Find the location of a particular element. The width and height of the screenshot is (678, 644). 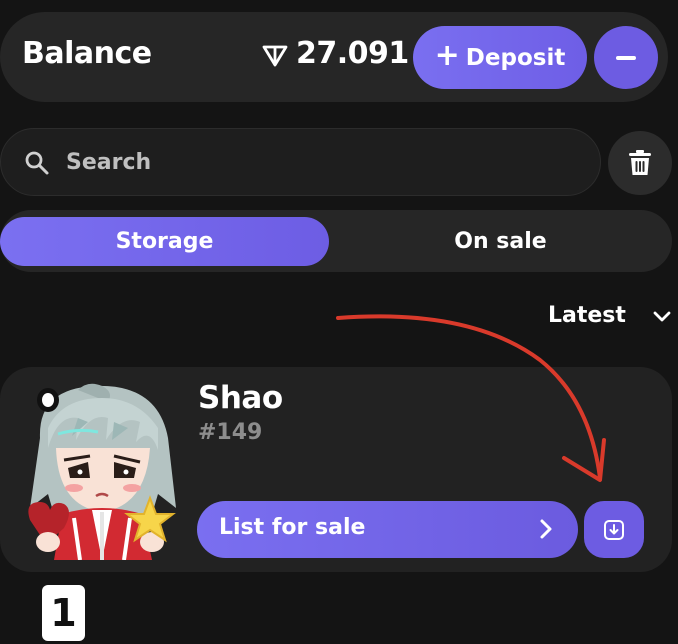

clear-button is located at coordinates (640, 163).